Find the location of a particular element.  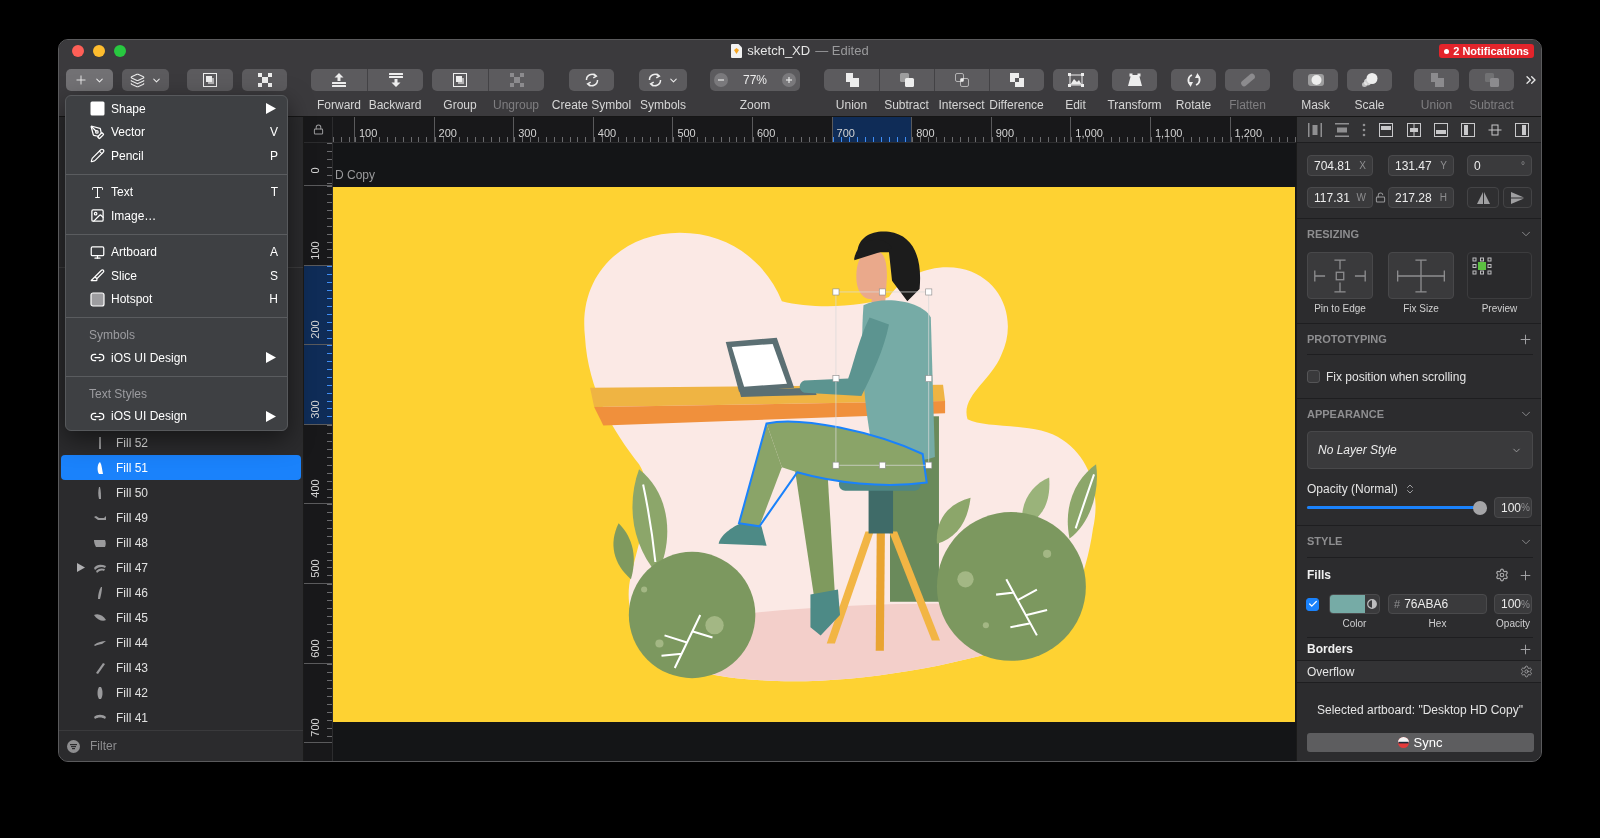

notifications-badge: 2 Notifications is located at coordinates (1486, 51).